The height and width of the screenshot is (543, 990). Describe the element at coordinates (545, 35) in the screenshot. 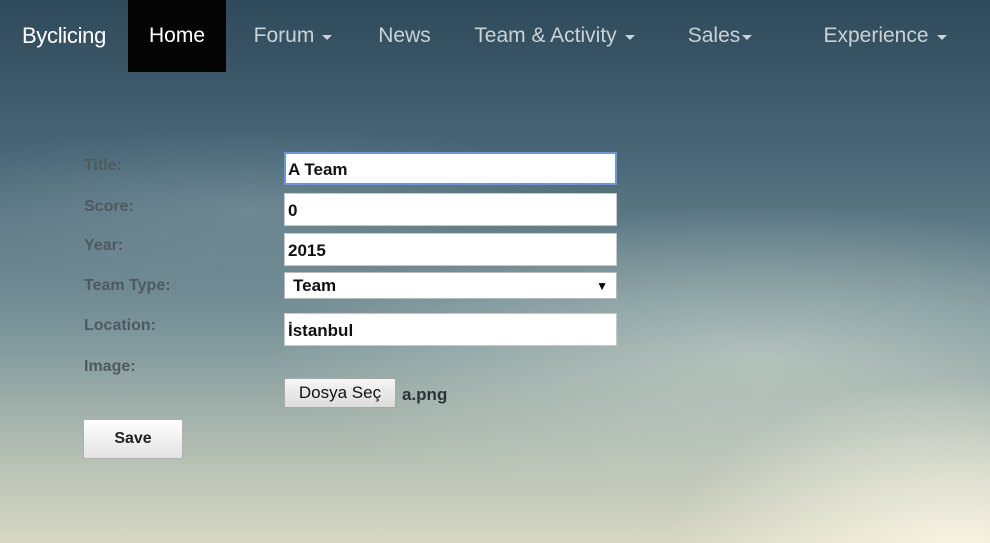

I see `nav-team-activity-label: Team & Activity` at that location.